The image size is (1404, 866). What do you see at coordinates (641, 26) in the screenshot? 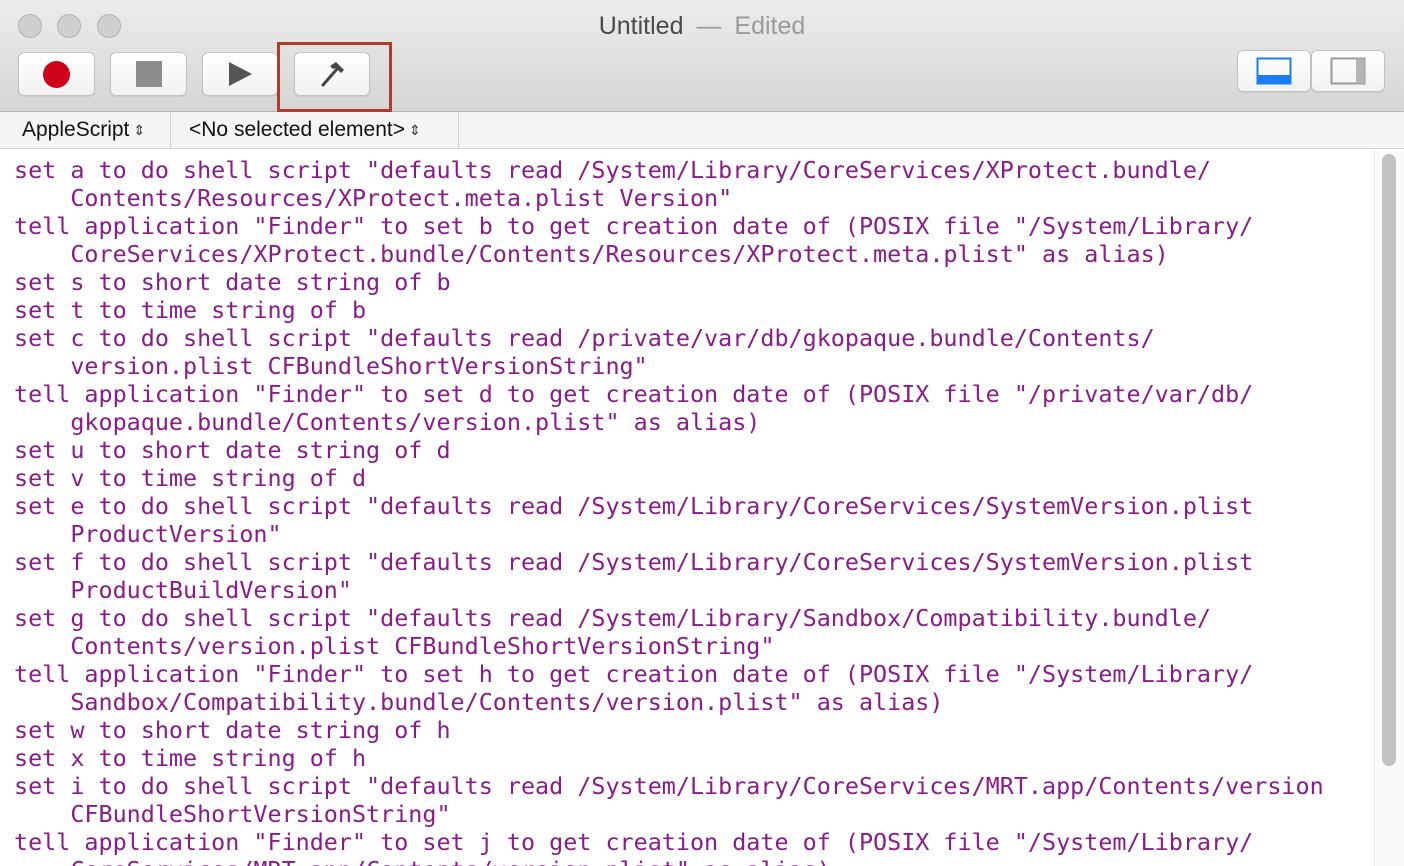
I see `document-name: Untitled` at bounding box center [641, 26].